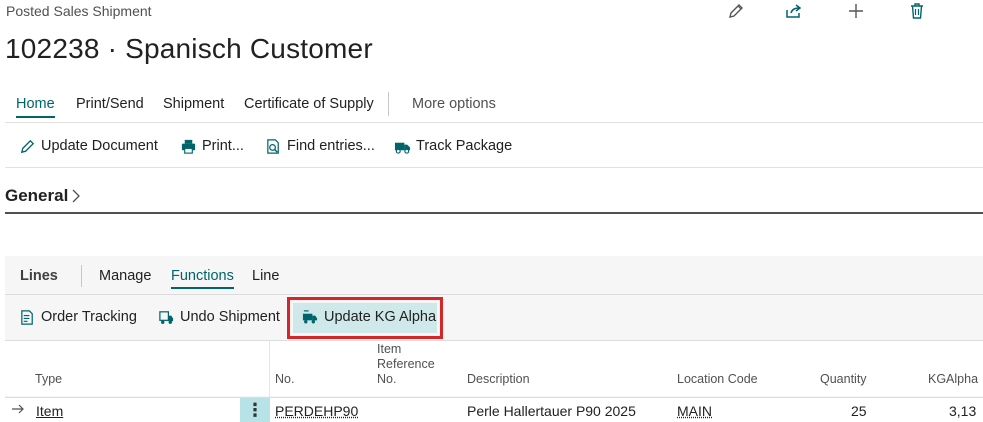  What do you see at coordinates (99, 146) in the screenshot?
I see `update-document-label: Update Document` at bounding box center [99, 146].